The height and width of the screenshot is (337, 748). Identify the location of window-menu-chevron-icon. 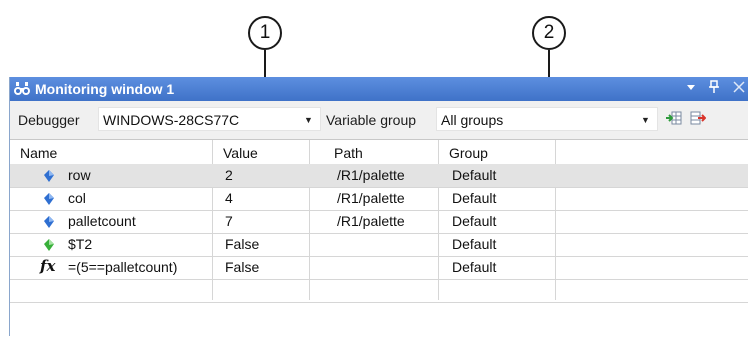
(691, 88).